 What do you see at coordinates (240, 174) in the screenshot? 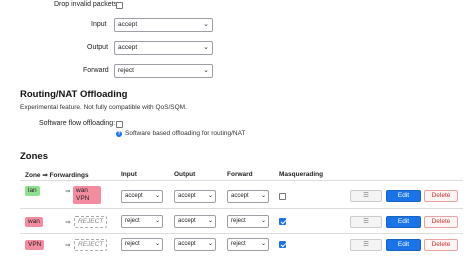
I see `col-forward: Forward` at bounding box center [240, 174].